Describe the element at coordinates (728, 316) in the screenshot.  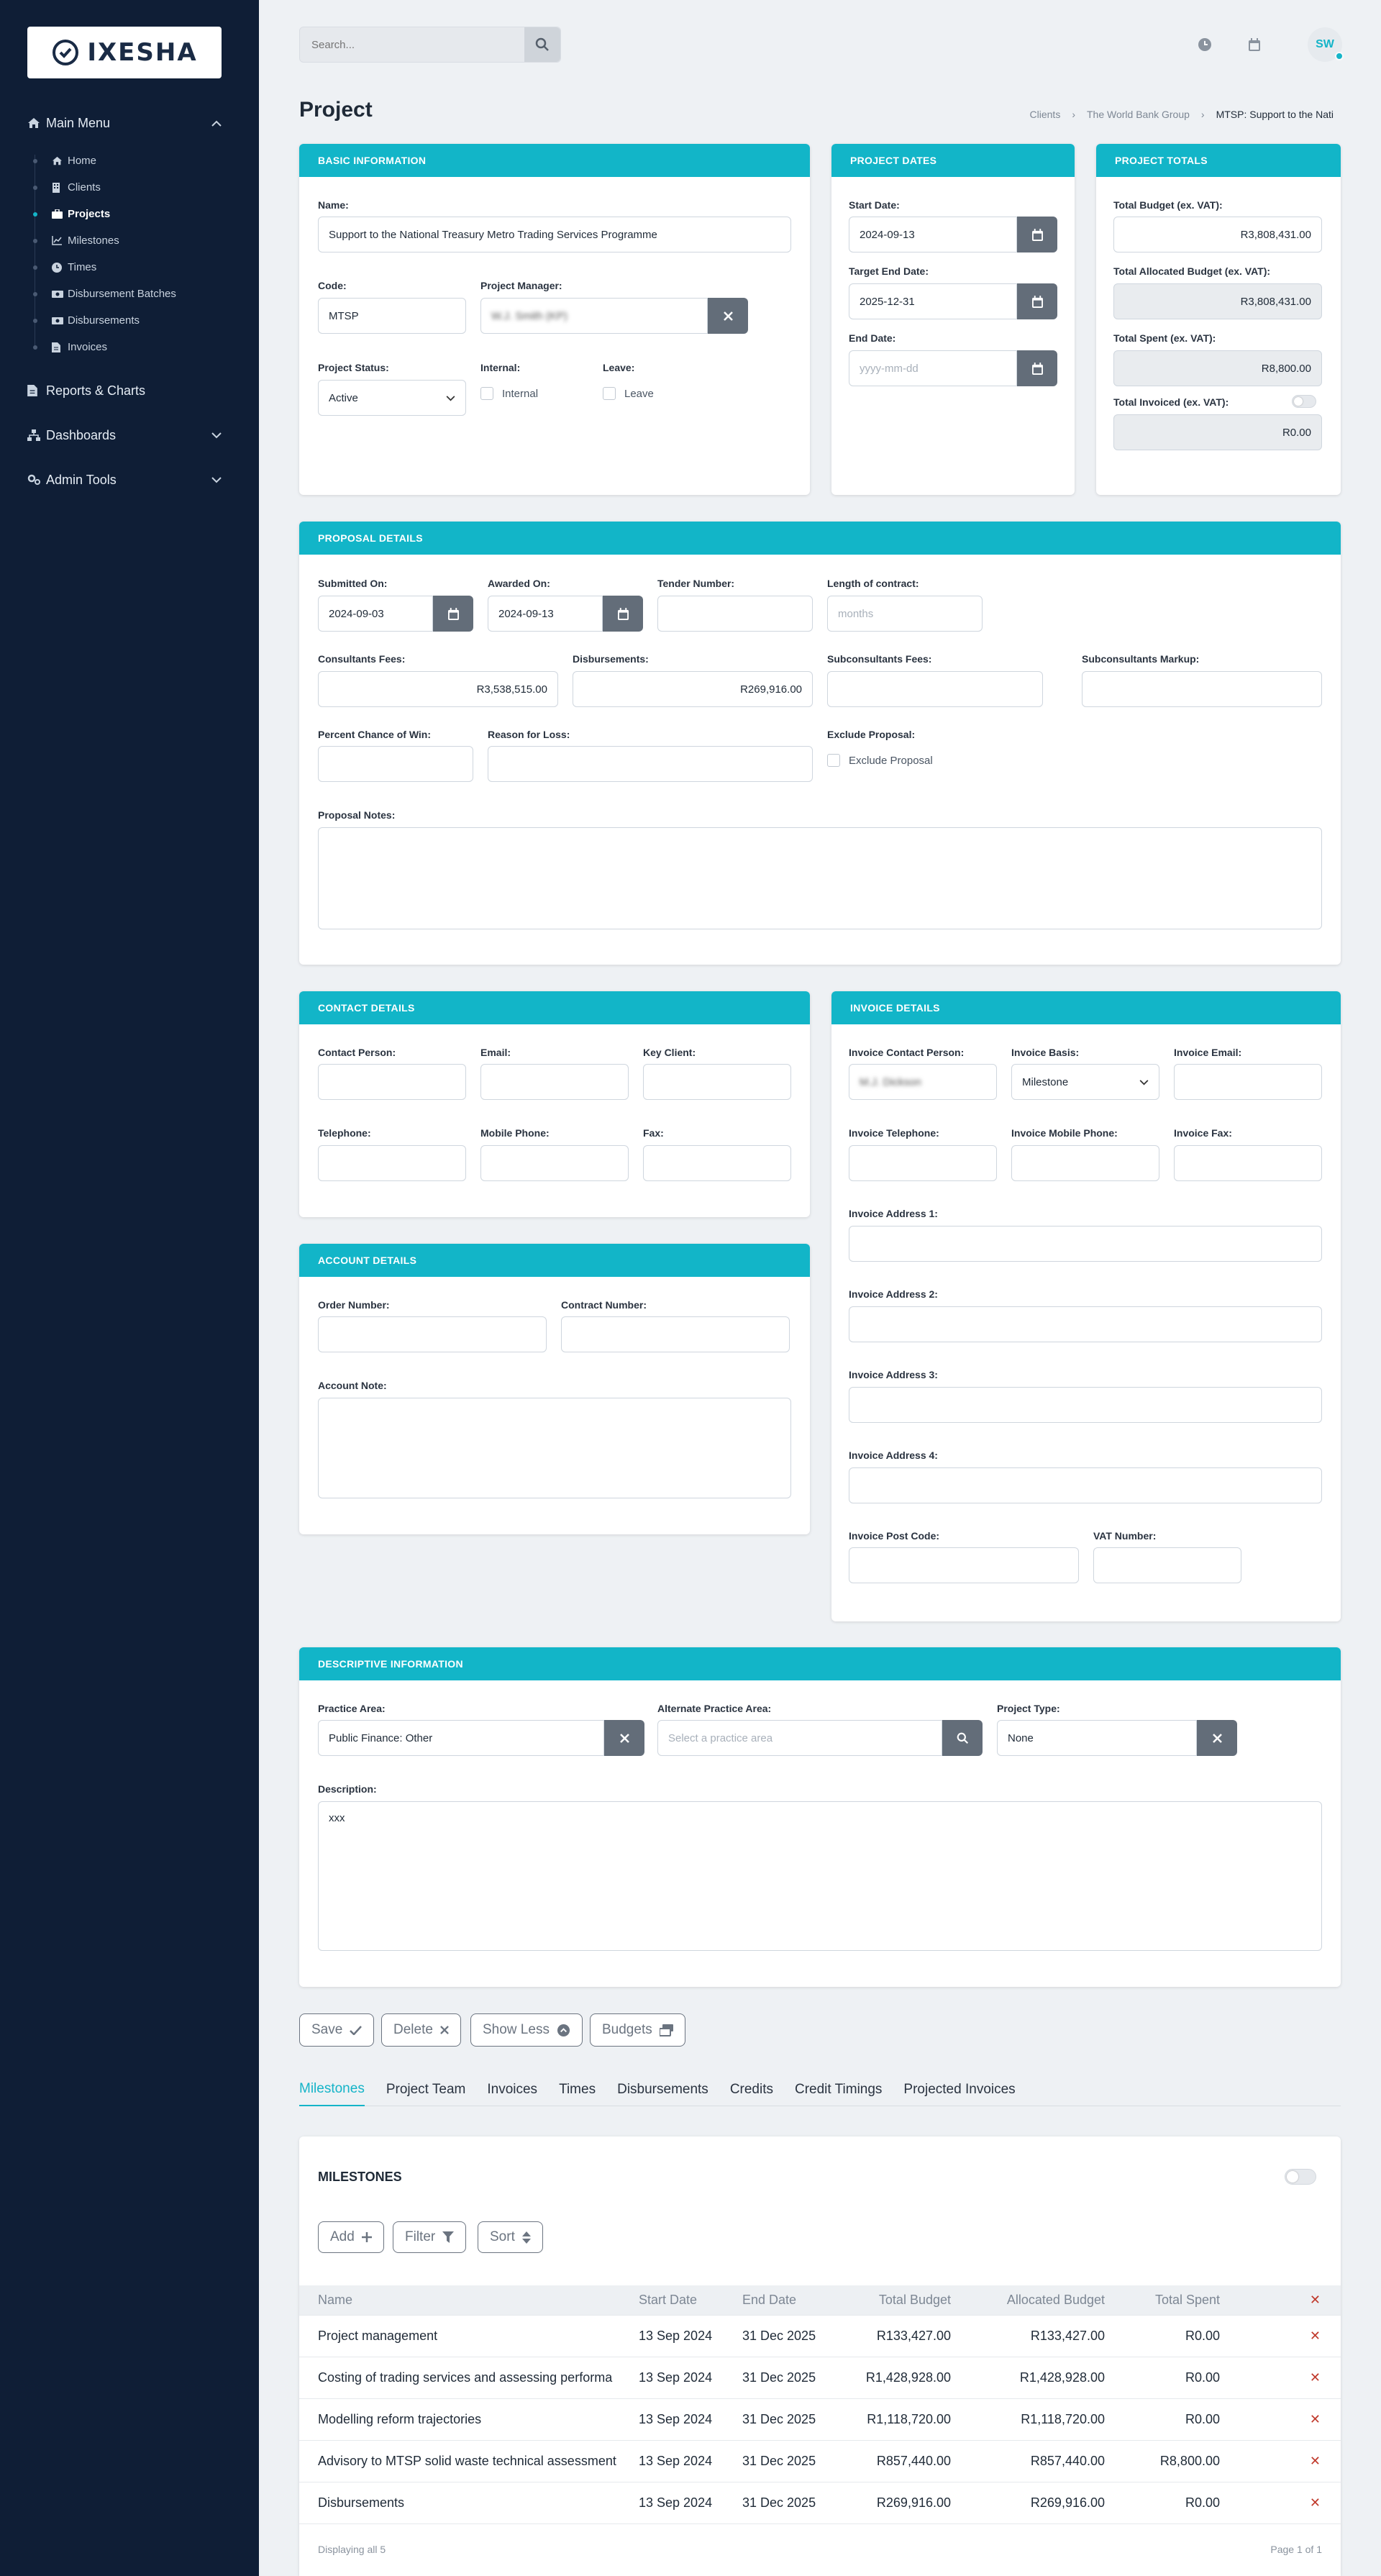
I see `clear-project-manager-button` at that location.